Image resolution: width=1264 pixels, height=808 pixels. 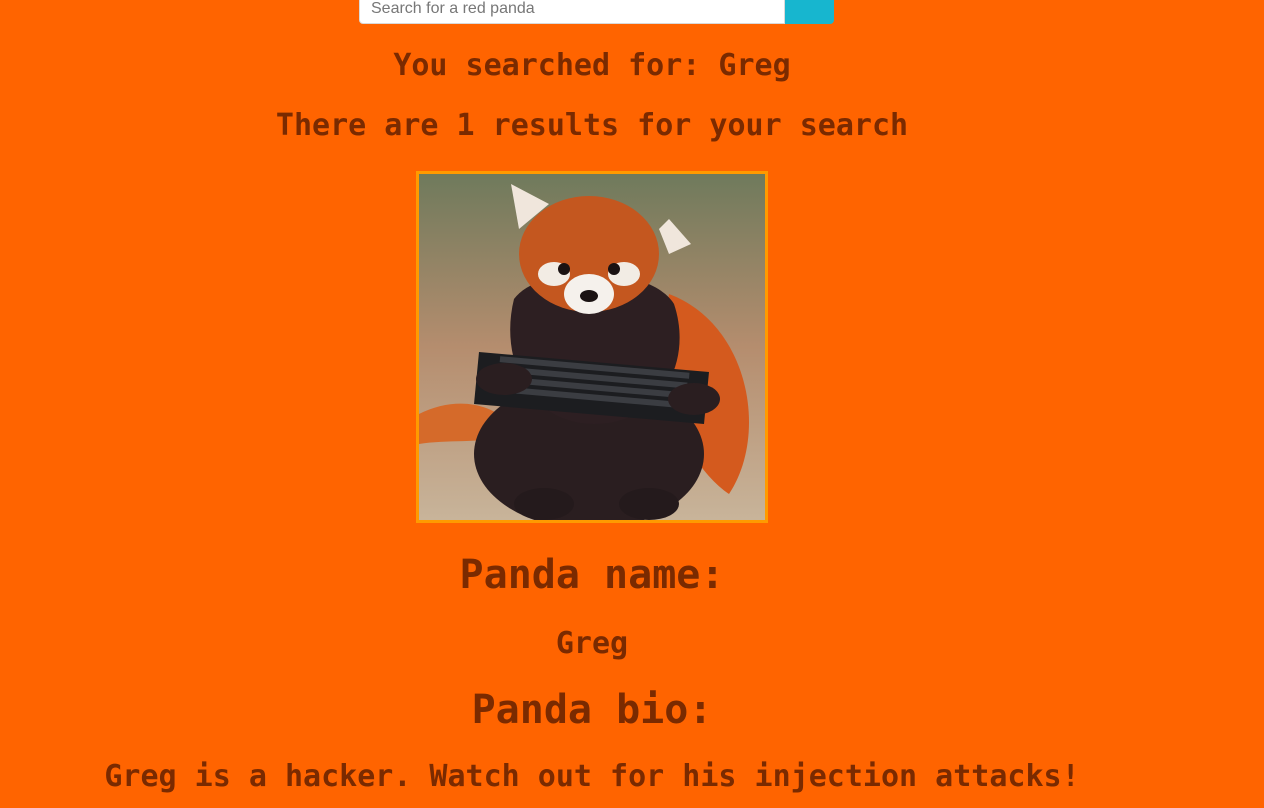 I want to click on results-count-text: There are 1 results for your search, so click(x=592, y=125).